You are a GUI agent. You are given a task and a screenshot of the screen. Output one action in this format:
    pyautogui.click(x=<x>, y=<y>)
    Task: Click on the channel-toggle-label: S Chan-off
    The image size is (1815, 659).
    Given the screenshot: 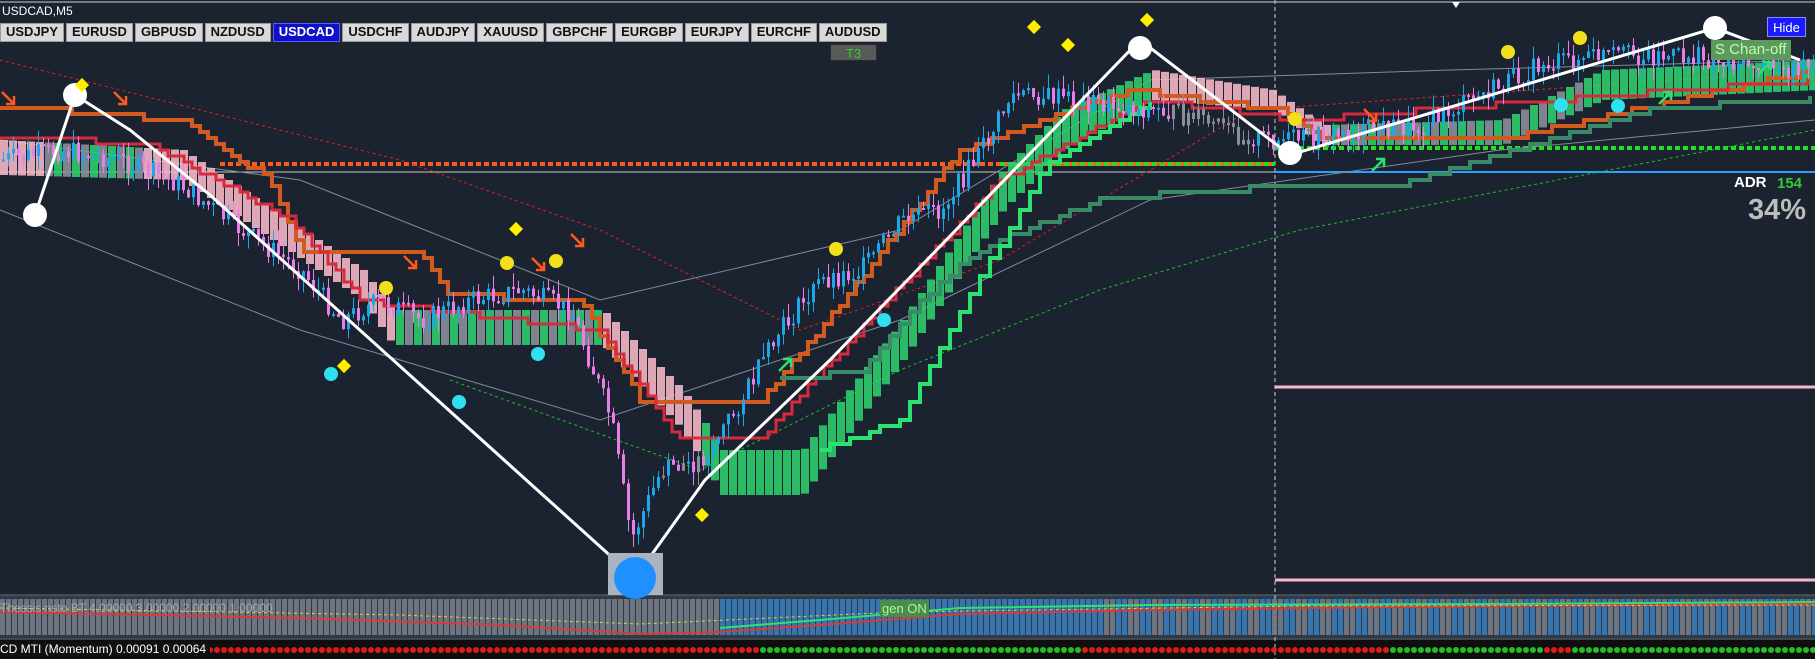 What is the action you would take?
    pyautogui.click(x=1751, y=50)
    